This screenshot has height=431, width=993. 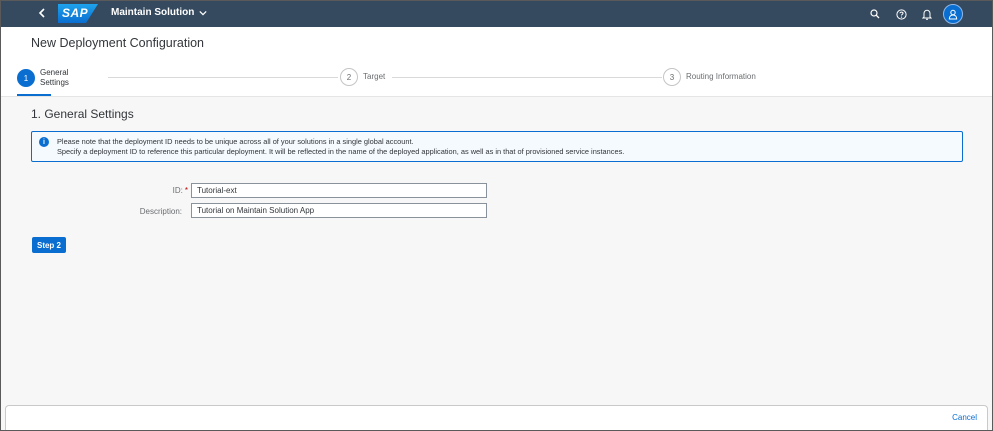 I want to click on step-number: 2, so click(x=349, y=77).